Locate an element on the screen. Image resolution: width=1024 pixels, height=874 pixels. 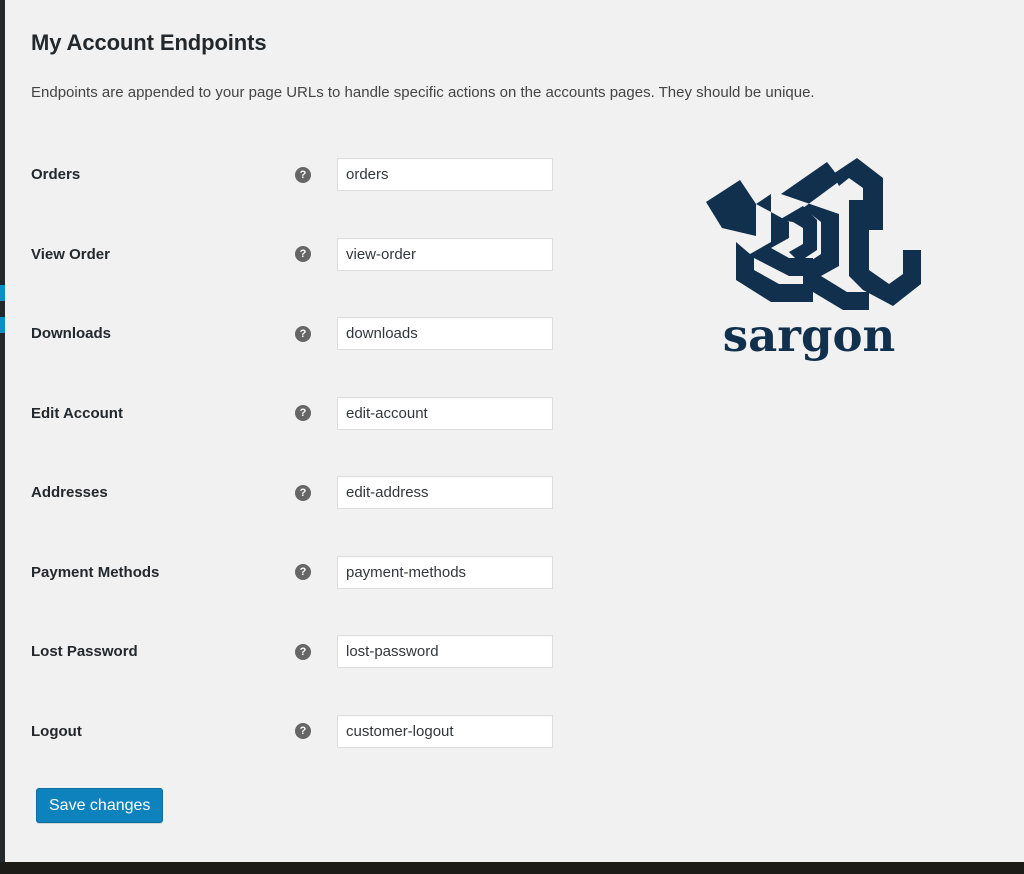
endpoint-input-lost-password is located at coordinates (445, 652).